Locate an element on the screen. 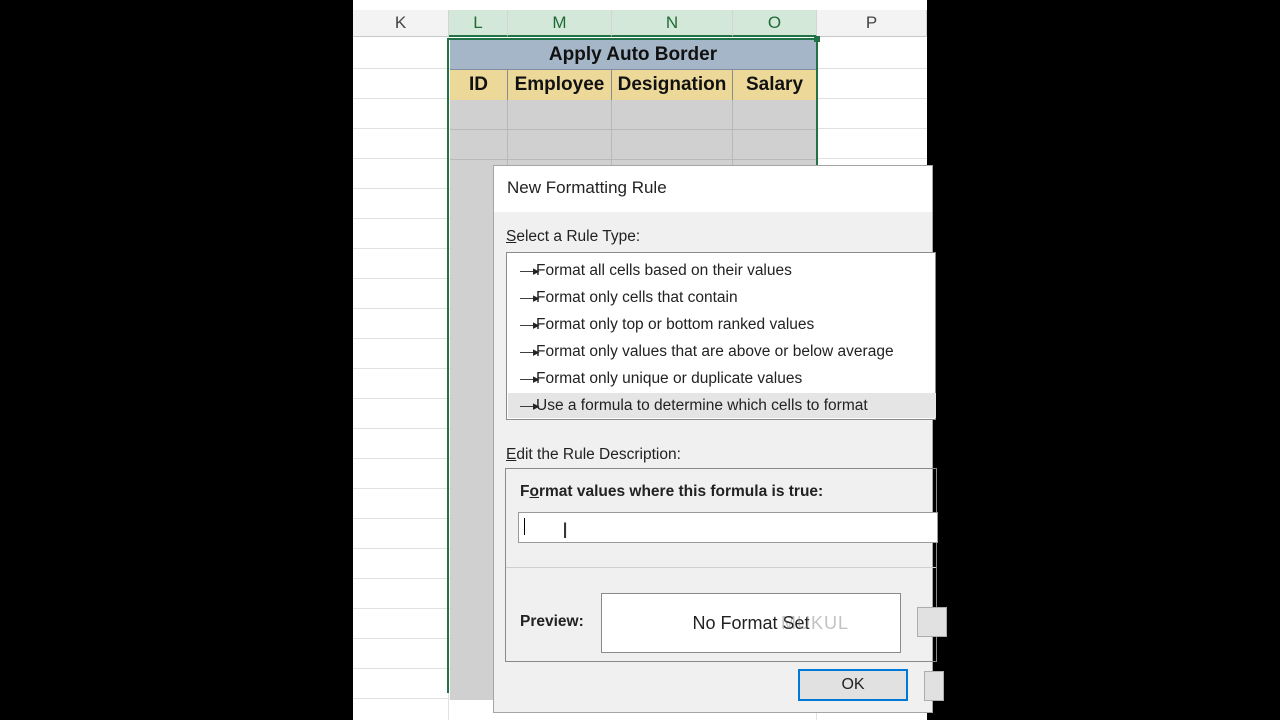  rule-type-text: Format only unique or duplicate values is located at coordinates (669, 378).